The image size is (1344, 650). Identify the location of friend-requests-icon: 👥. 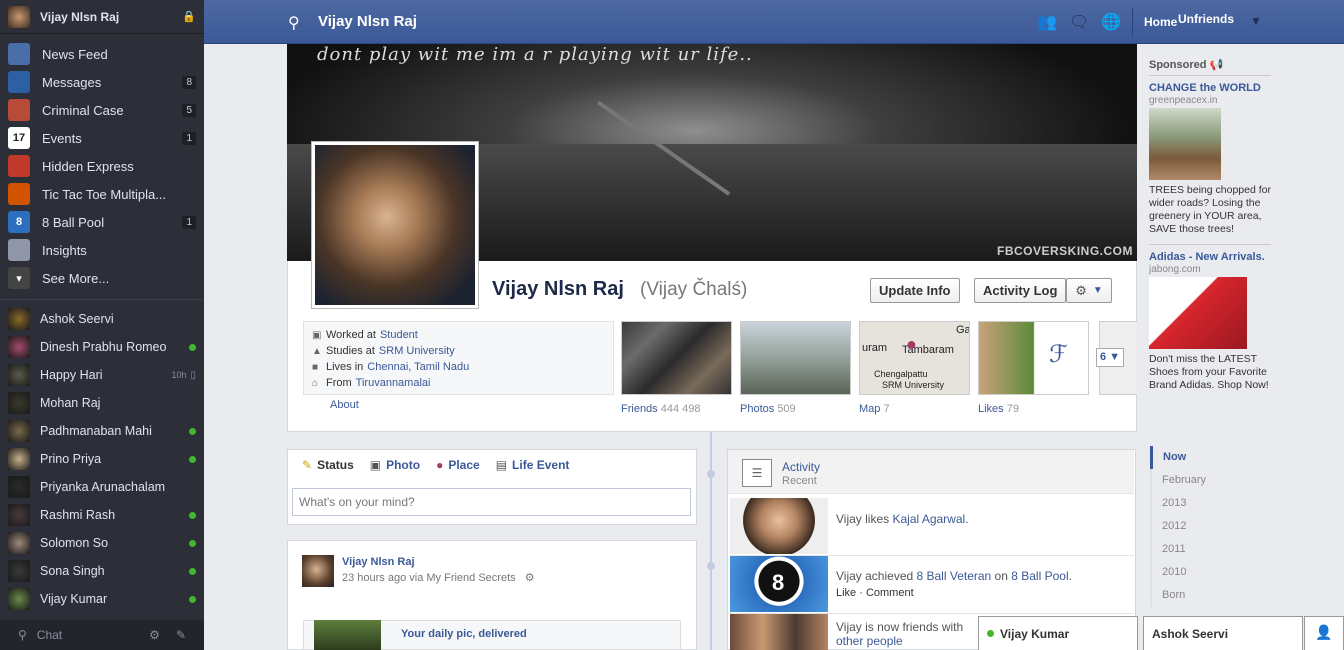
(1047, 22).